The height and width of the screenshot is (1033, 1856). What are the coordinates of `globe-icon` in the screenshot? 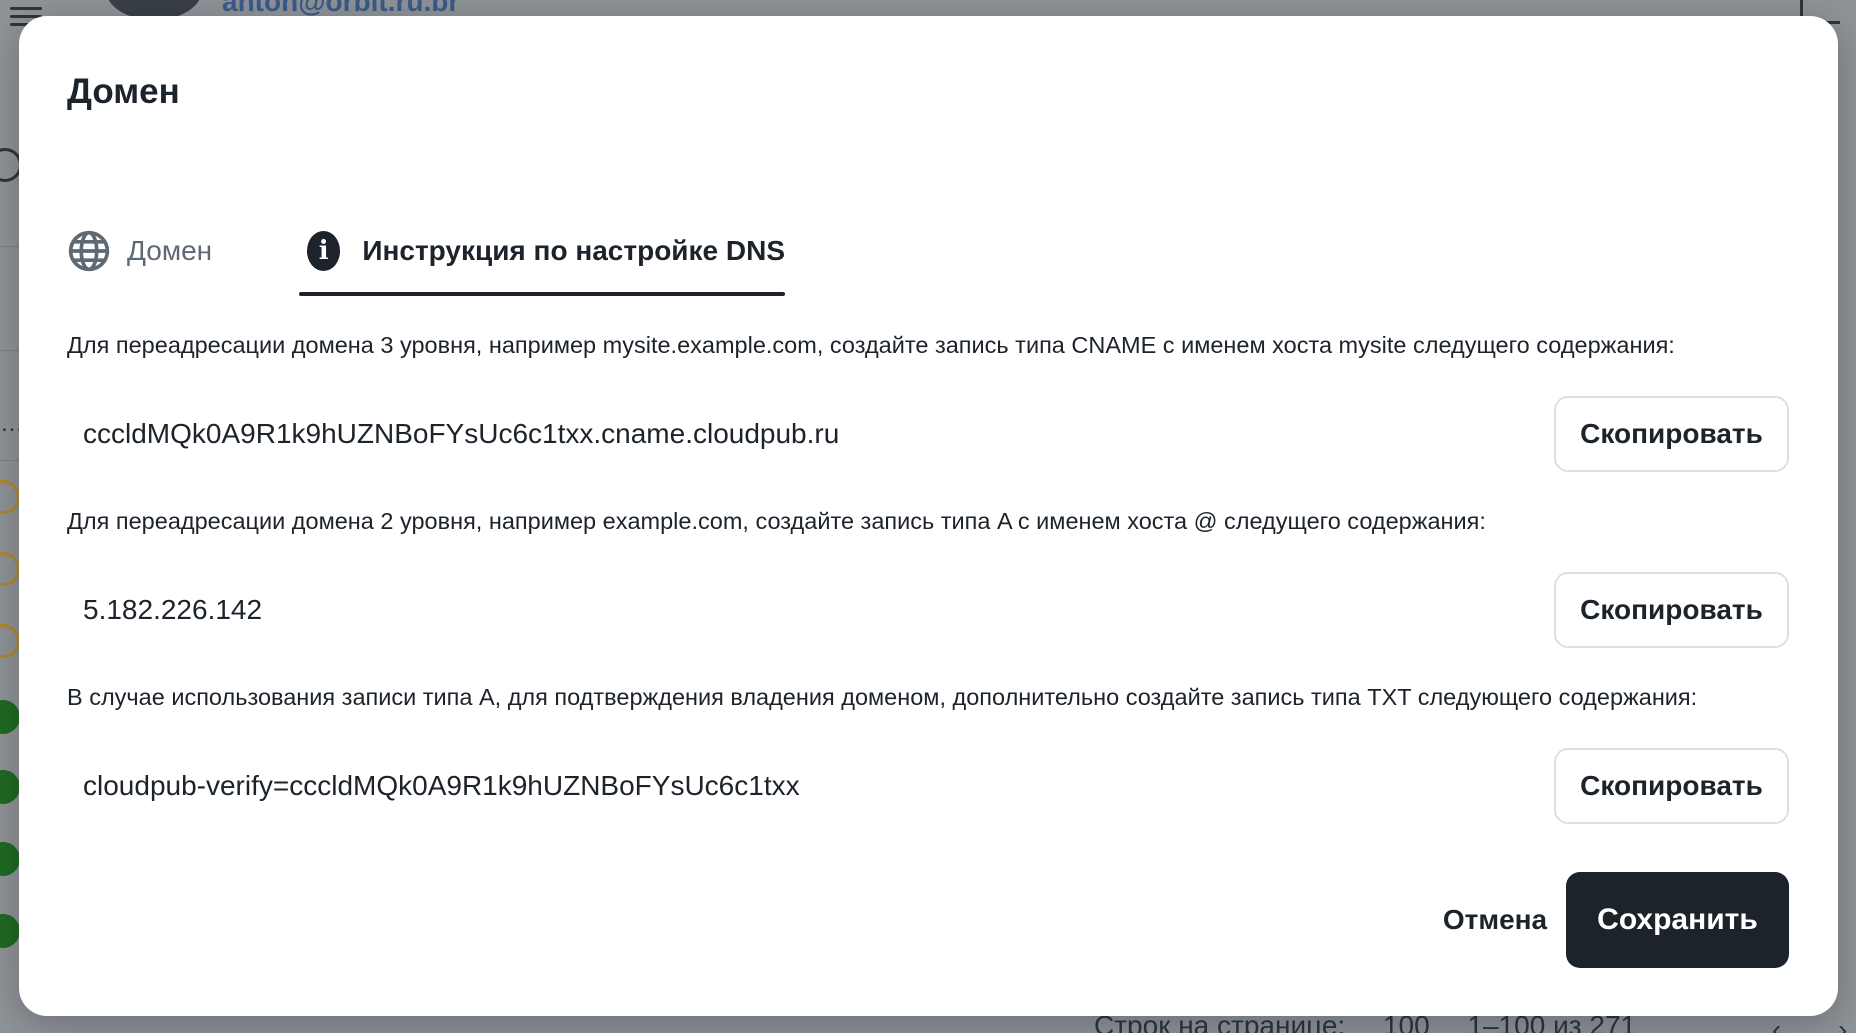 It's located at (89, 251).